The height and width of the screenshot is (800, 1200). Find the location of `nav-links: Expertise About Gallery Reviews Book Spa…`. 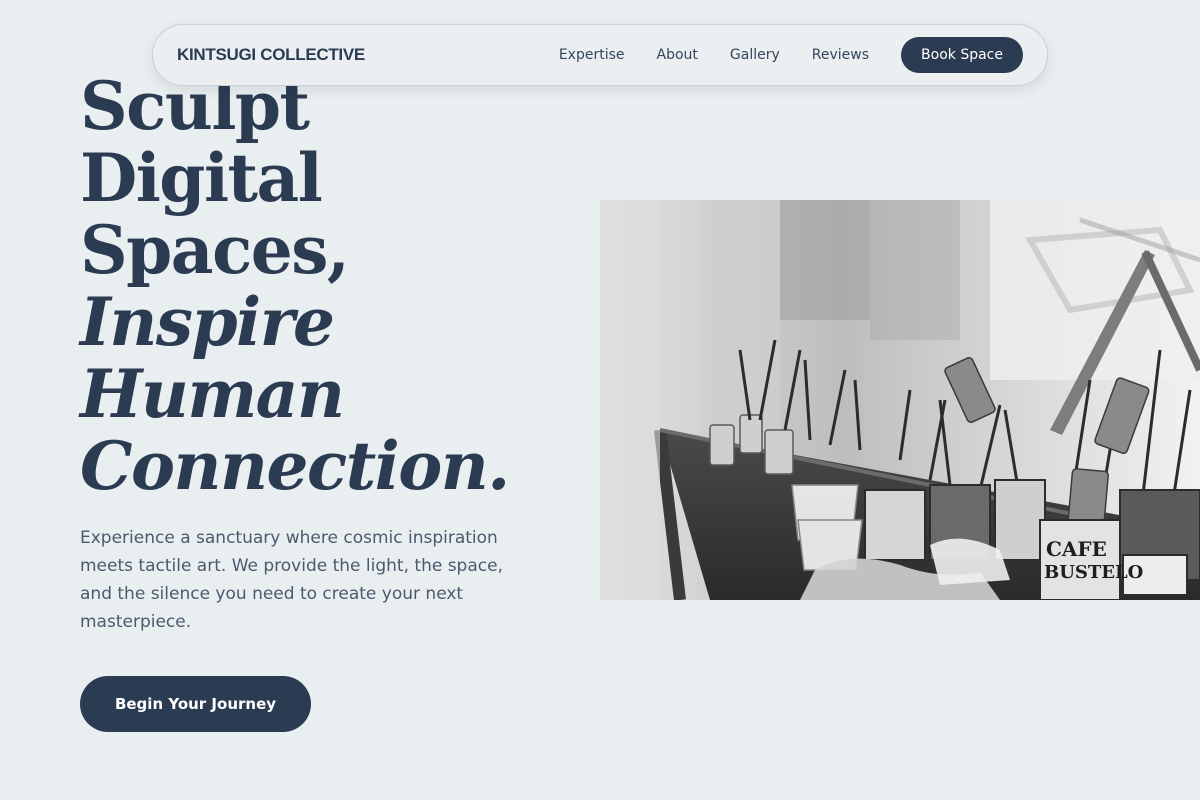

nav-links: Expertise About Gallery Reviews Book Spa… is located at coordinates (783, 55).